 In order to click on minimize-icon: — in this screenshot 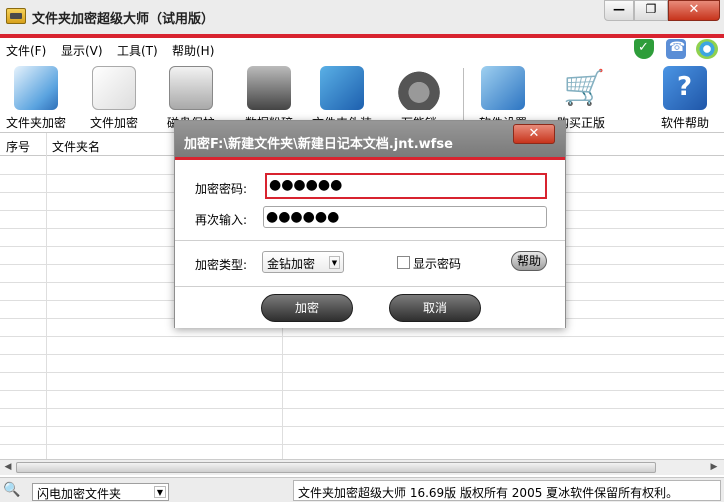, I will do `click(619, 9)`.